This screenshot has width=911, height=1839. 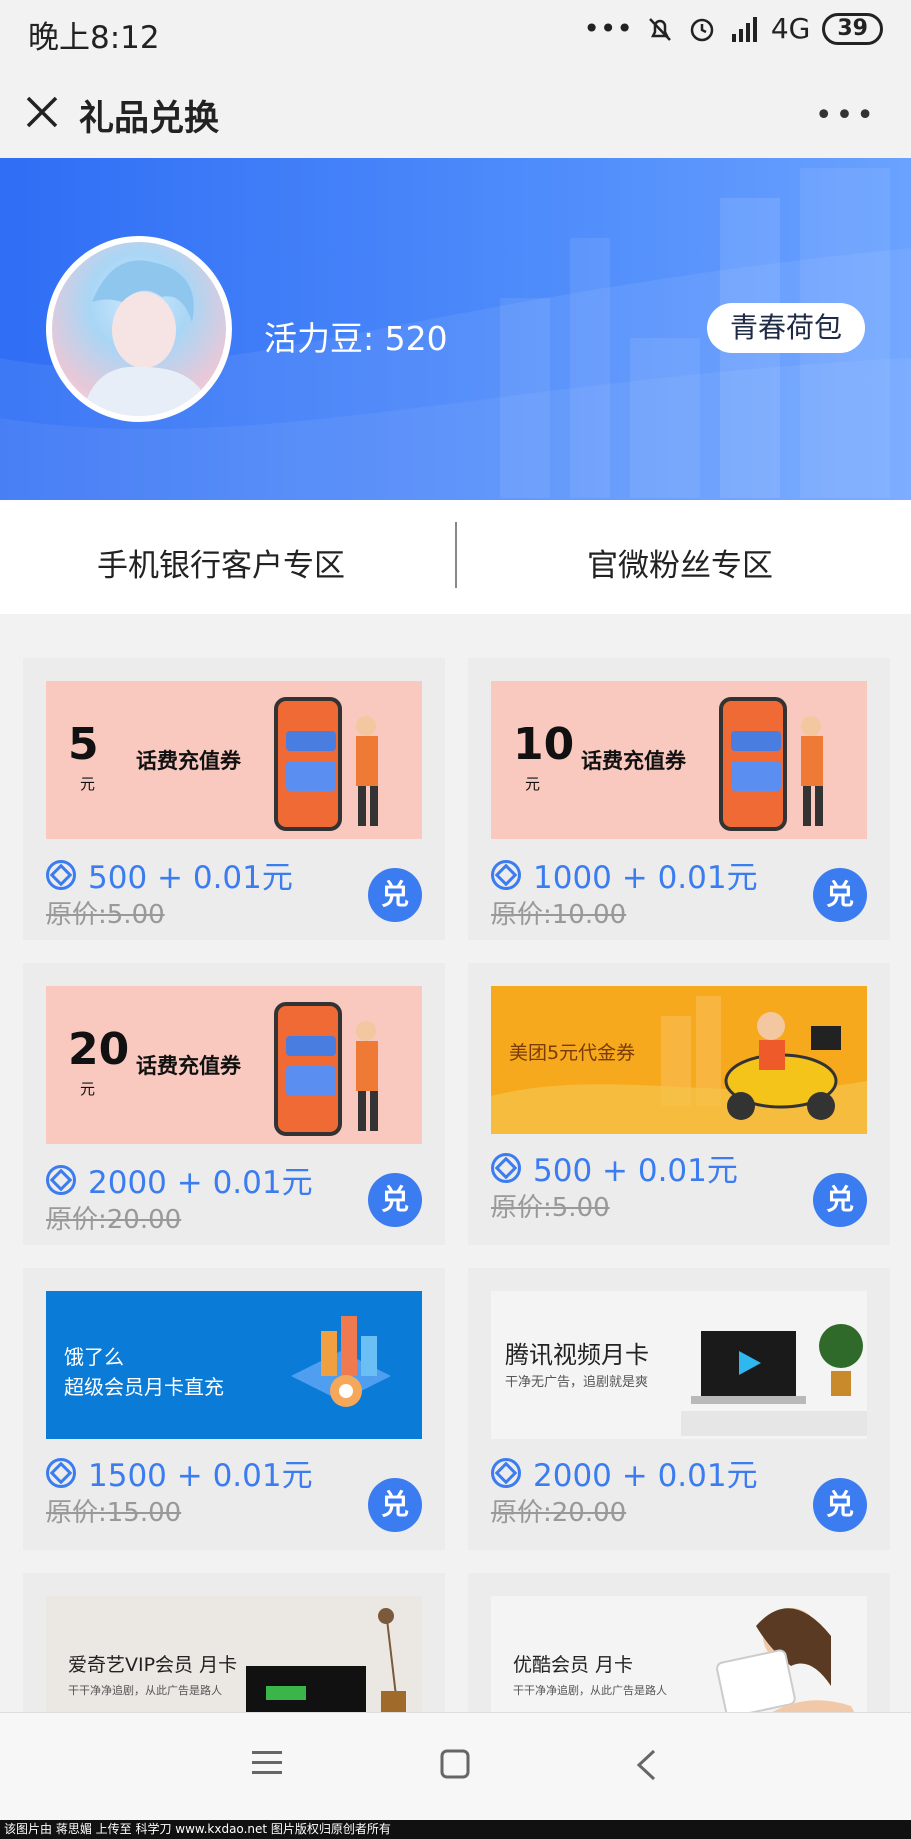 I want to click on avatar-illustration, so click(x=147, y=338).